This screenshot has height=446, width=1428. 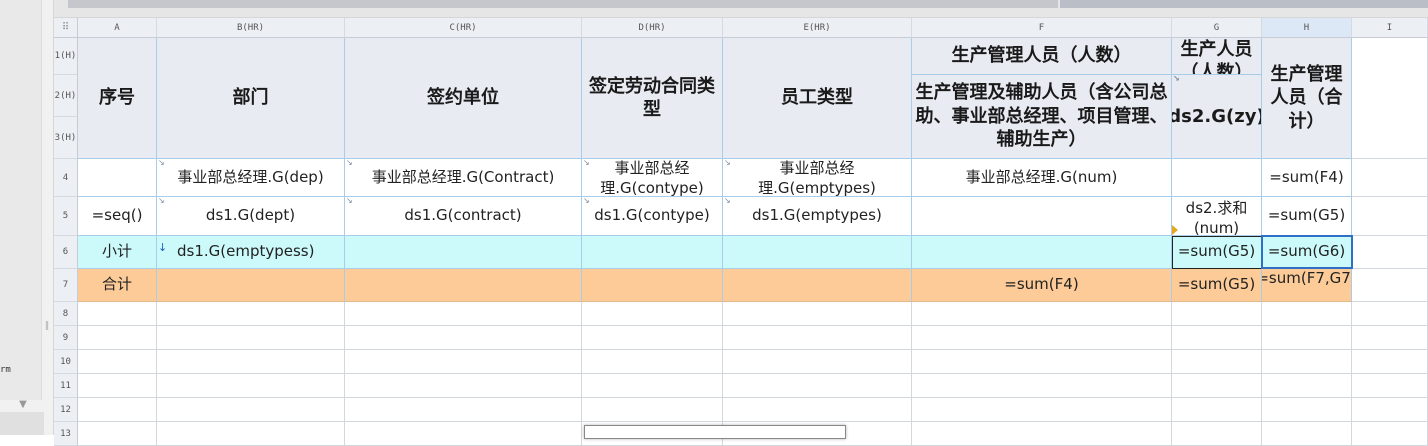 What do you see at coordinates (463, 338) in the screenshot?
I see `cell-C9` at bounding box center [463, 338].